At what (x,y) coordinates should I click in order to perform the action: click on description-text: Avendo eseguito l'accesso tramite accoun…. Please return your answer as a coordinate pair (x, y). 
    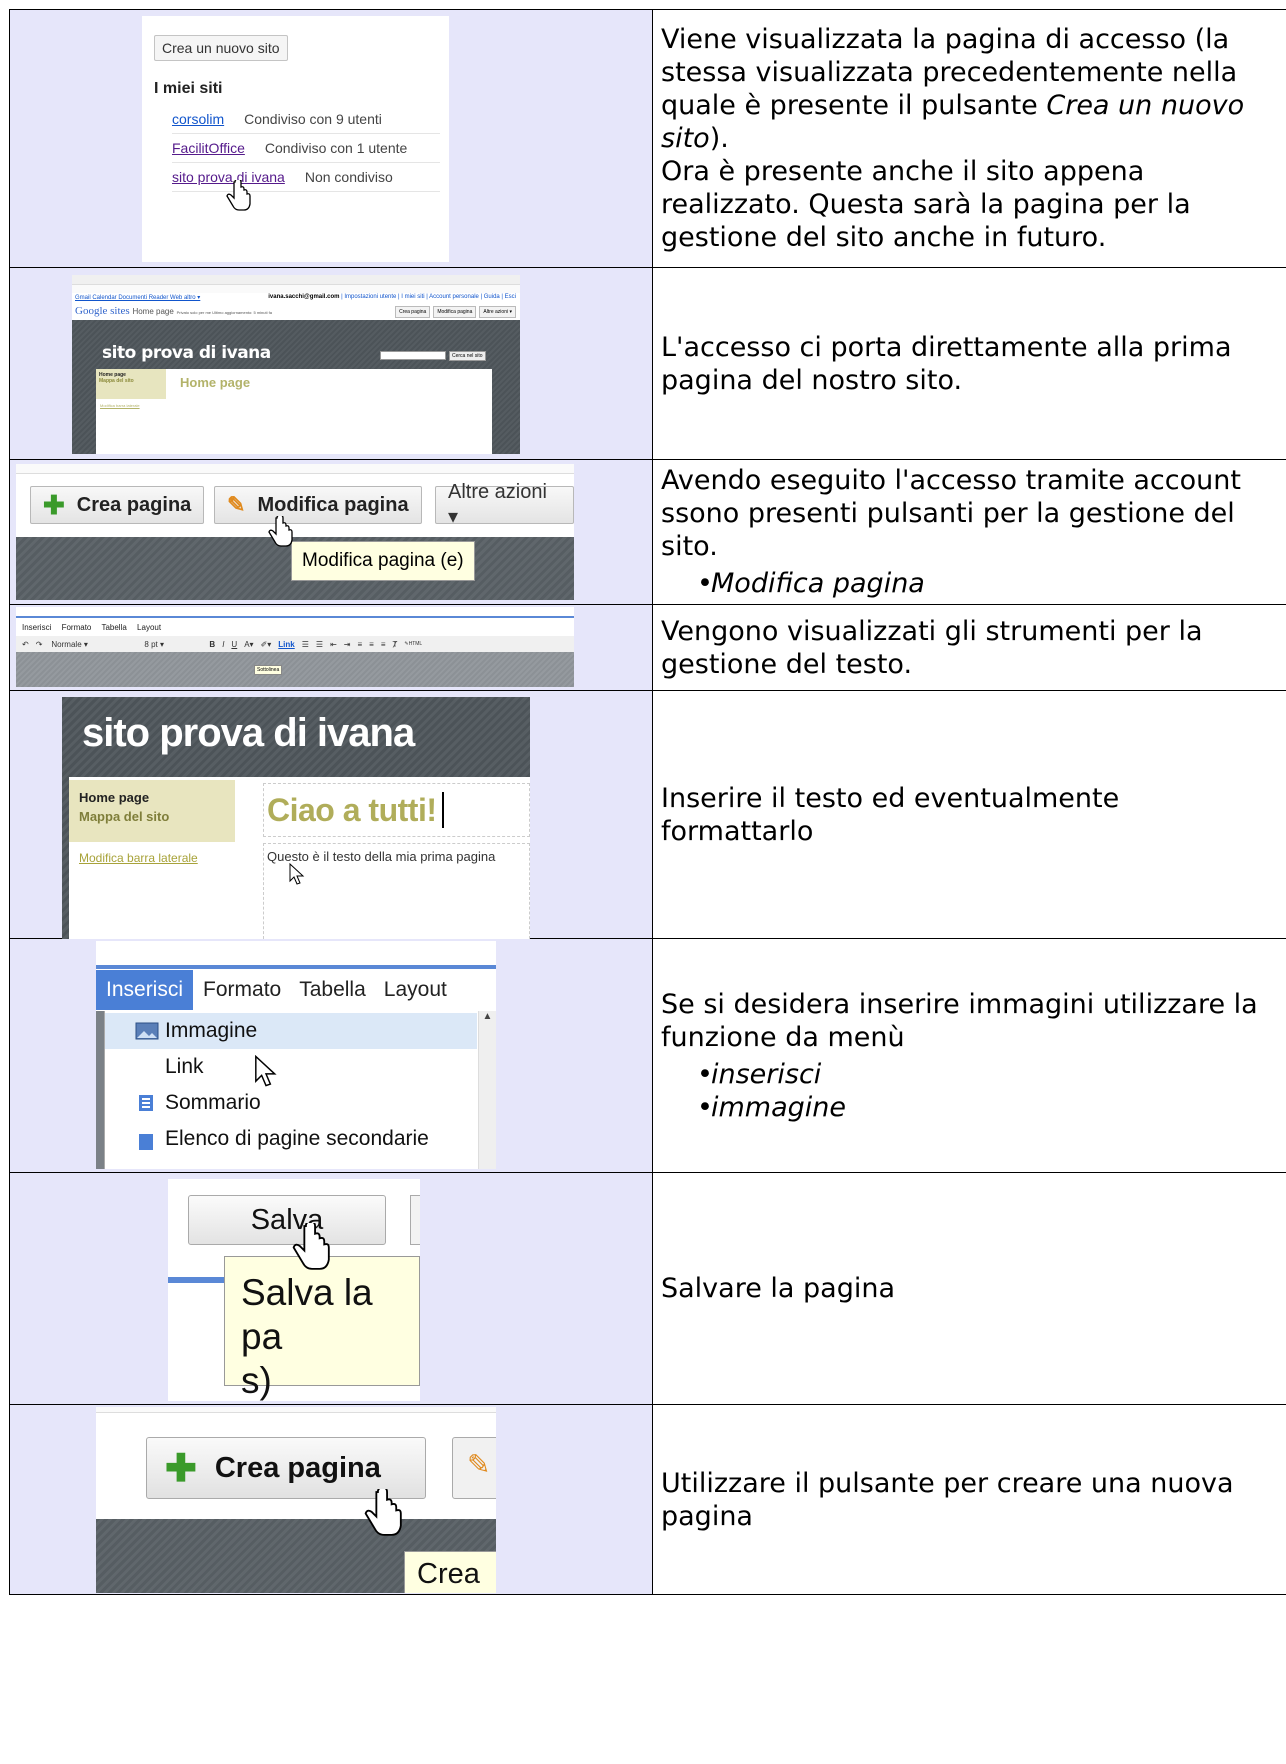
    Looking at the image, I should click on (951, 513).